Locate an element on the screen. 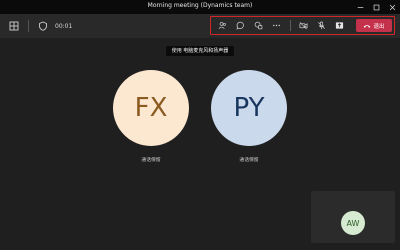  minimize-icon is located at coordinates (360, 7).